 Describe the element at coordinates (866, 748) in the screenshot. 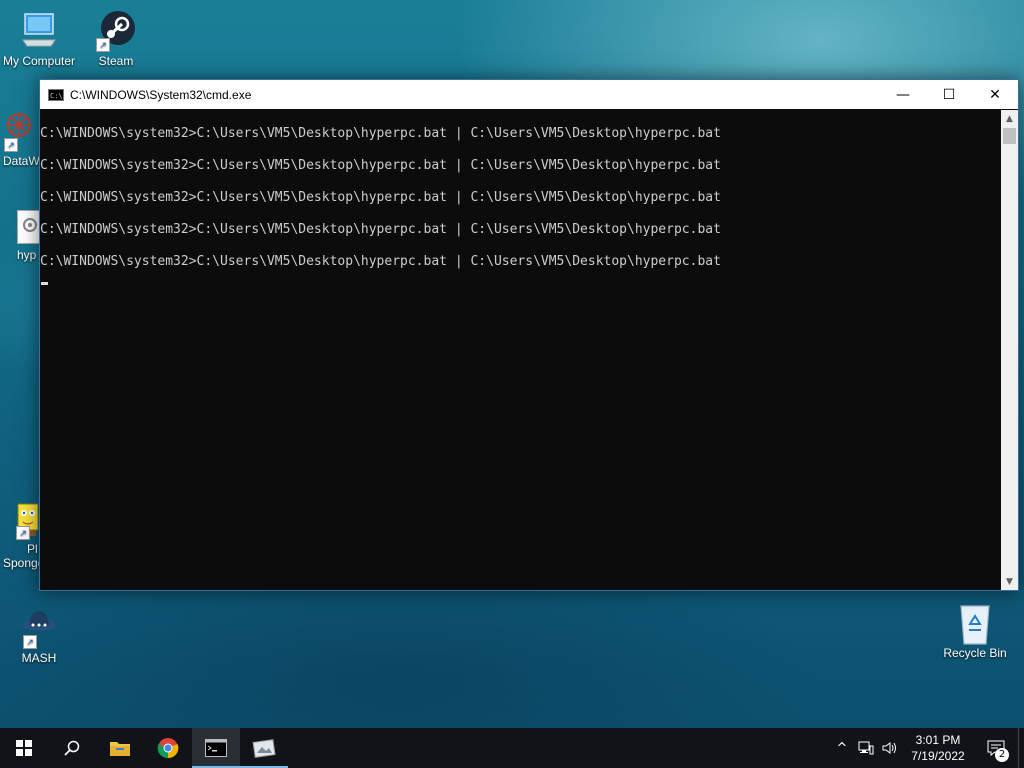

I see `network-icon` at that location.